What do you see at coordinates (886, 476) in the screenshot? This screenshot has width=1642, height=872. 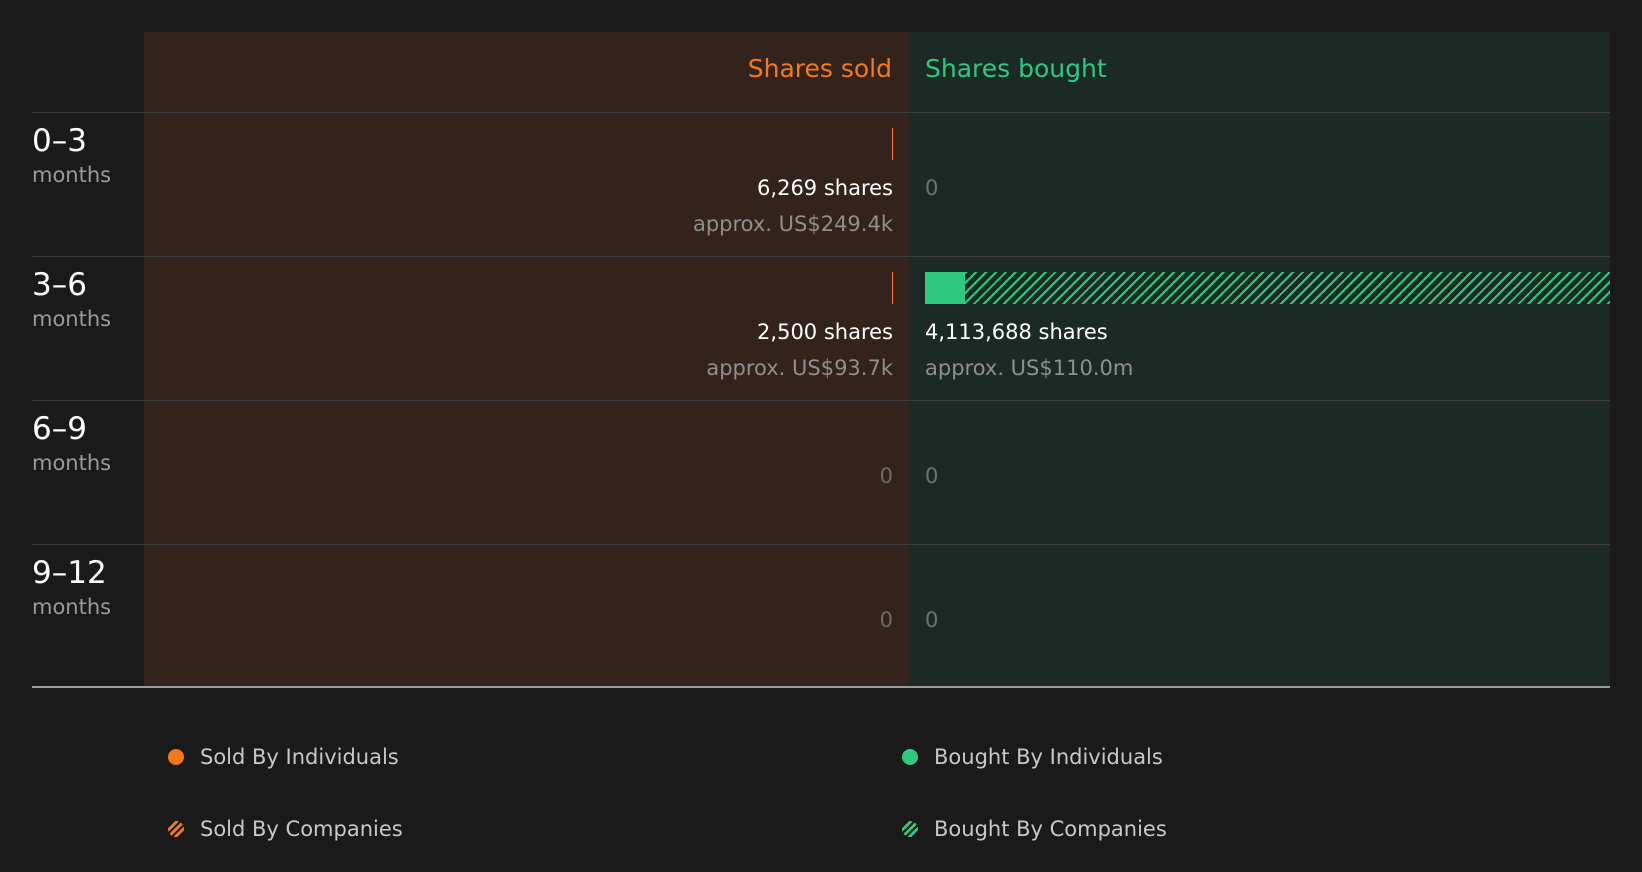 I see `sold-zero-6-9: 0` at bounding box center [886, 476].